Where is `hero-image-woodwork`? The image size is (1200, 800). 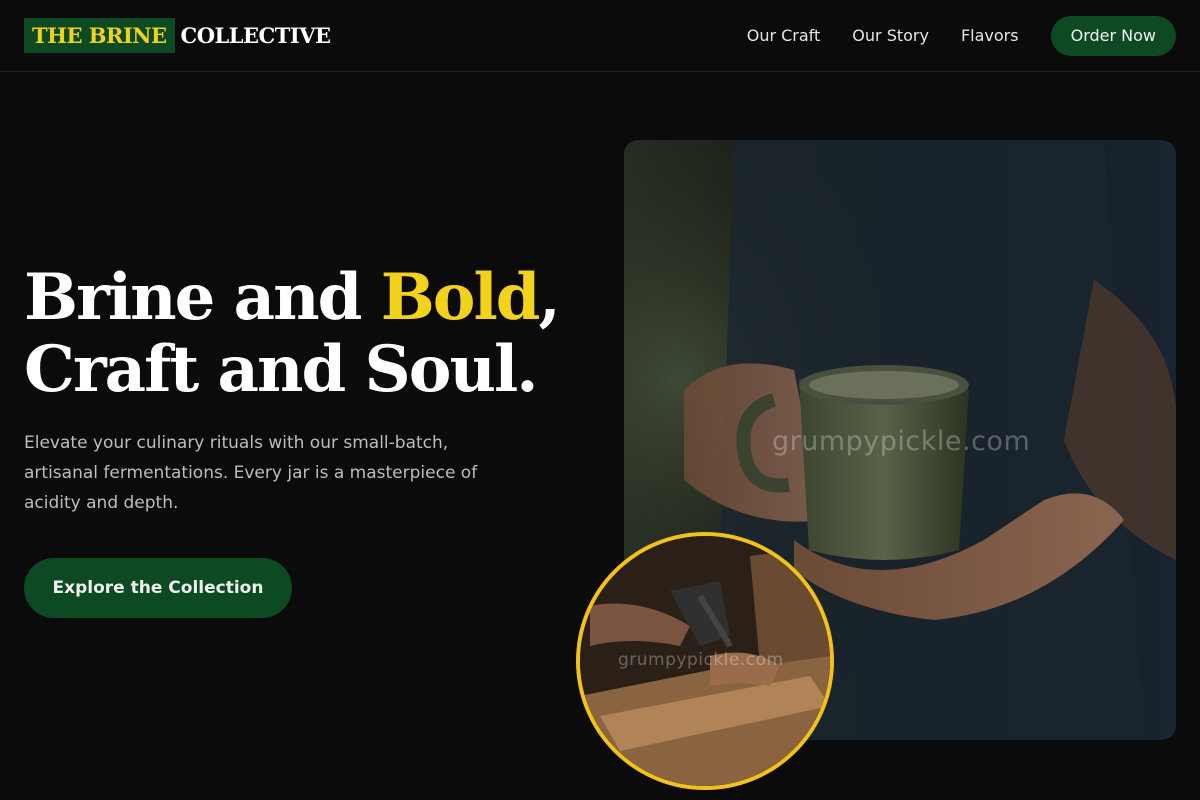 hero-image-woodwork is located at coordinates (705, 661).